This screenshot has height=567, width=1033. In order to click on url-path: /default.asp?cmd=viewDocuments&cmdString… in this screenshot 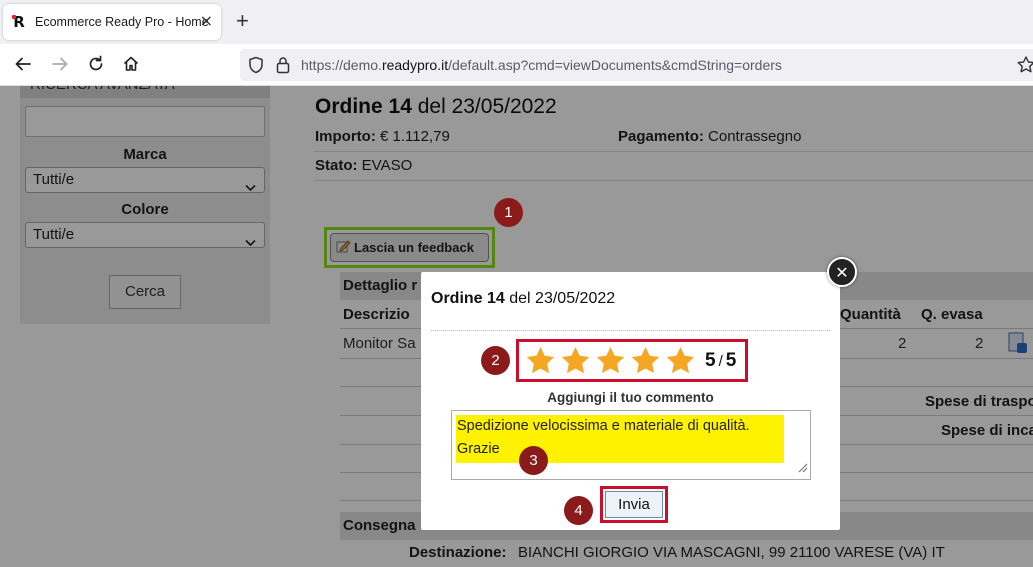, I will do `click(615, 65)`.